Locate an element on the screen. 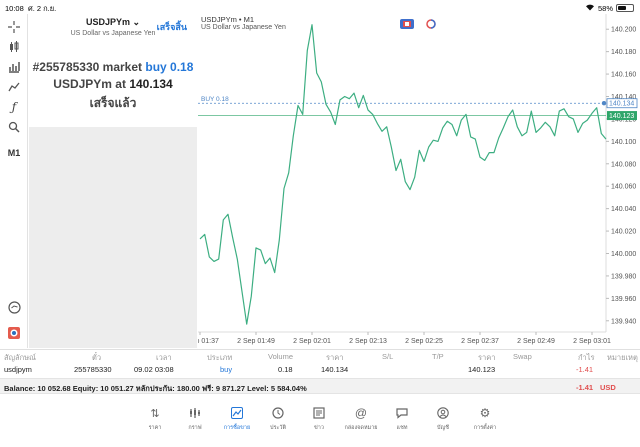  y-tick-label: 140.020 is located at coordinates (623, 232).